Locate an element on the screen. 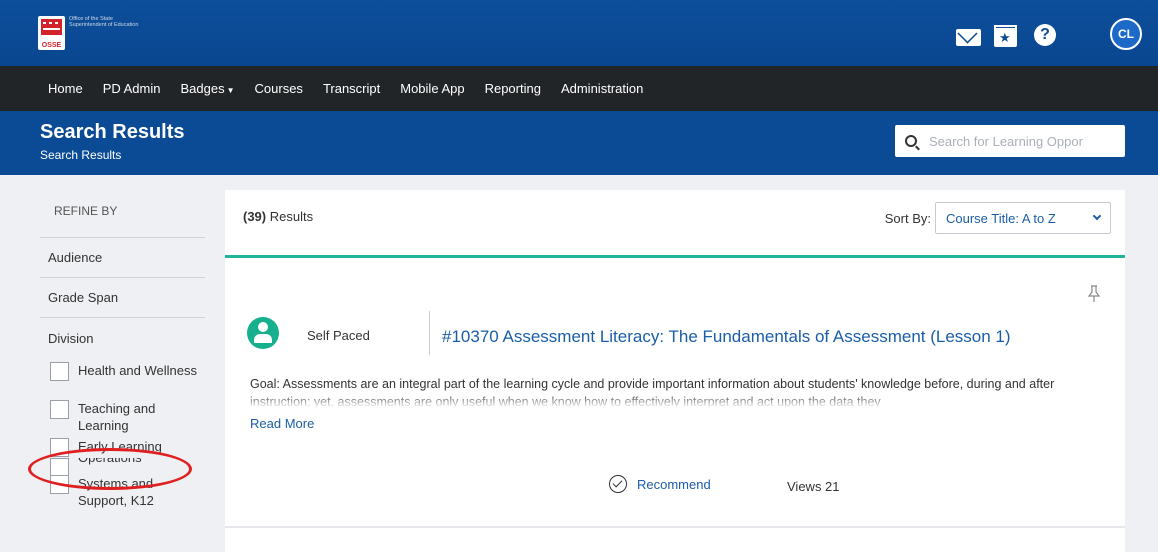  chevron-down-icon is located at coordinates (1097, 216).